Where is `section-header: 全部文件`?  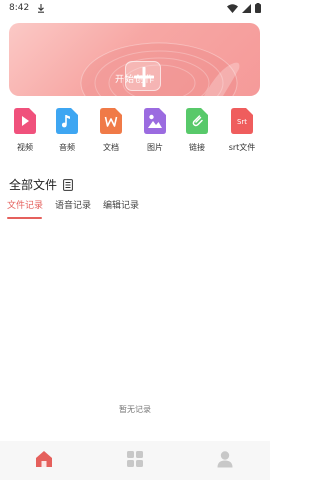
section-header: 全部文件 is located at coordinates (41, 184).